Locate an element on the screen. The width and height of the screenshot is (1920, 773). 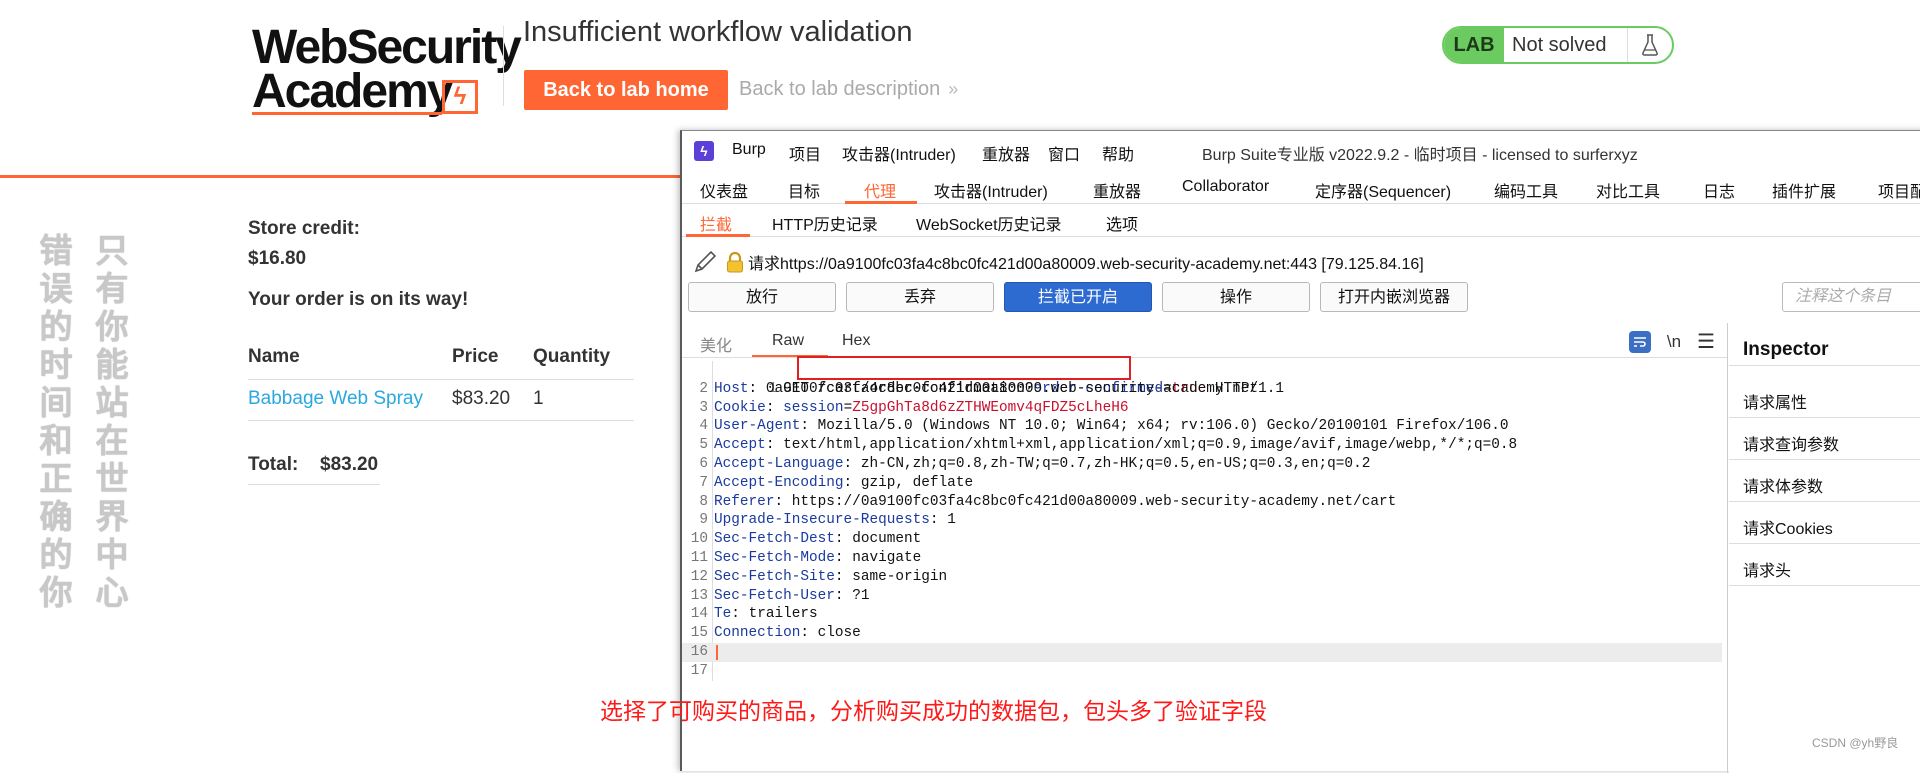
forward-button: 放行 is located at coordinates (762, 297).